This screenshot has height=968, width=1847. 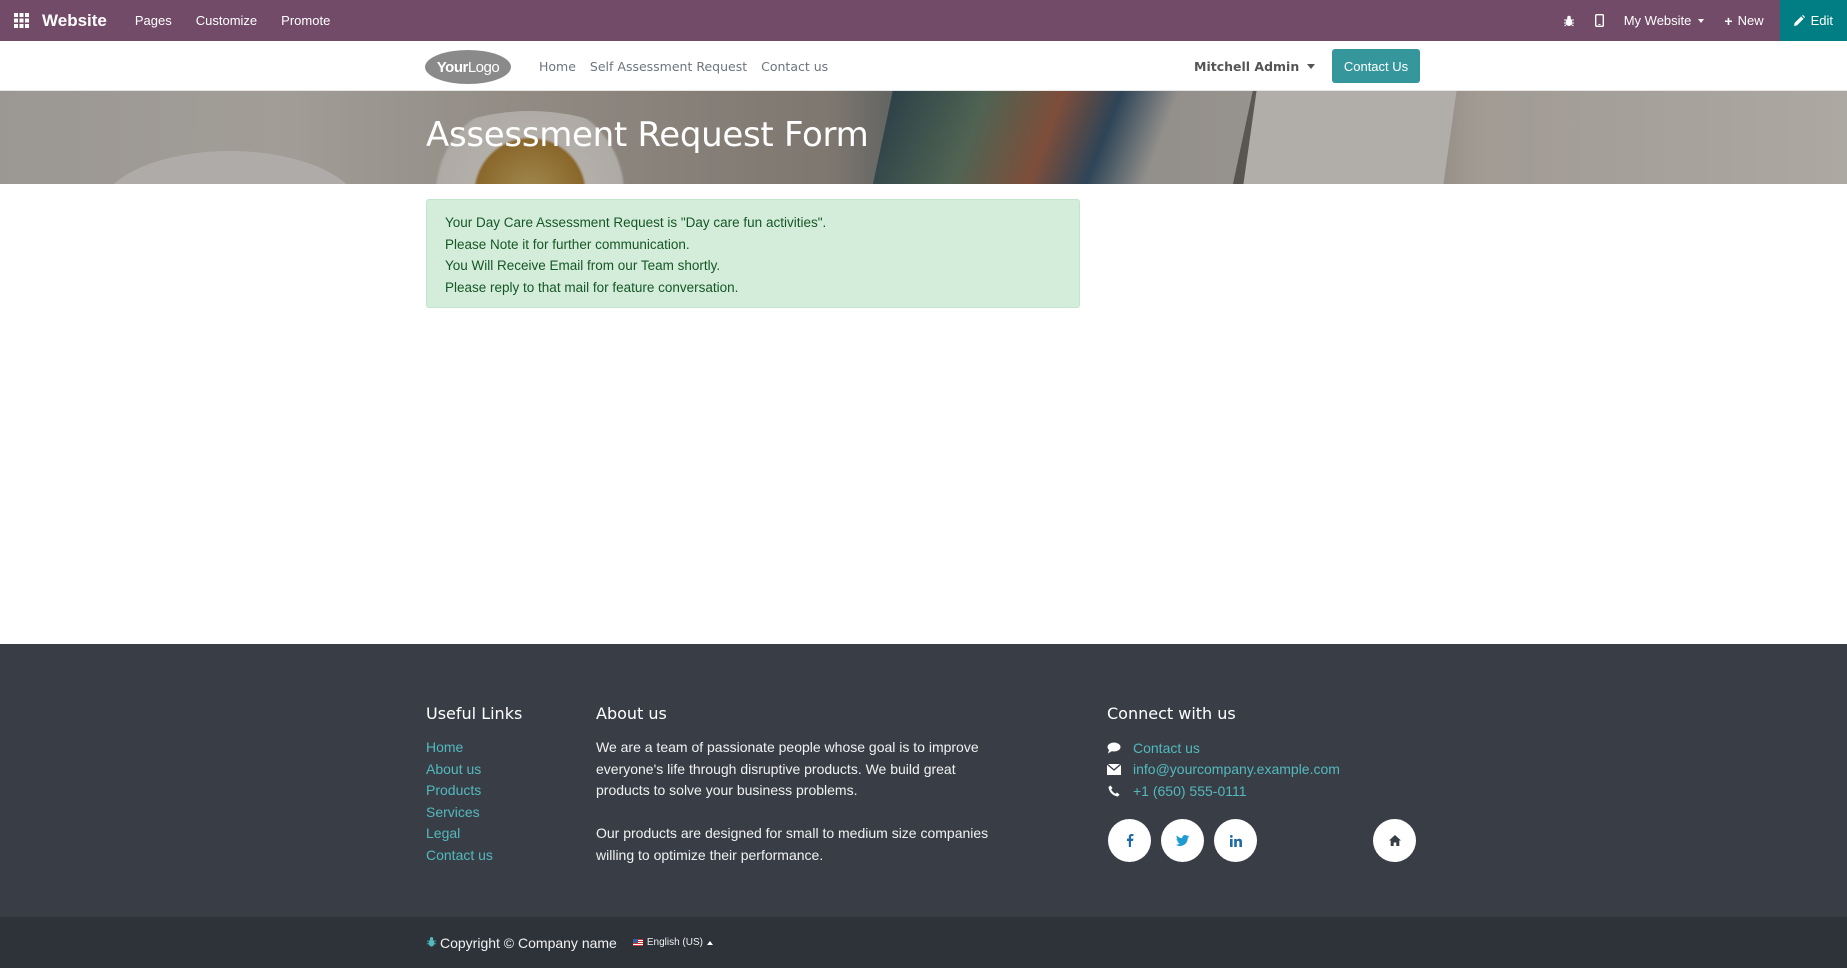 I want to click on twitter-icon, so click(x=1182, y=840).